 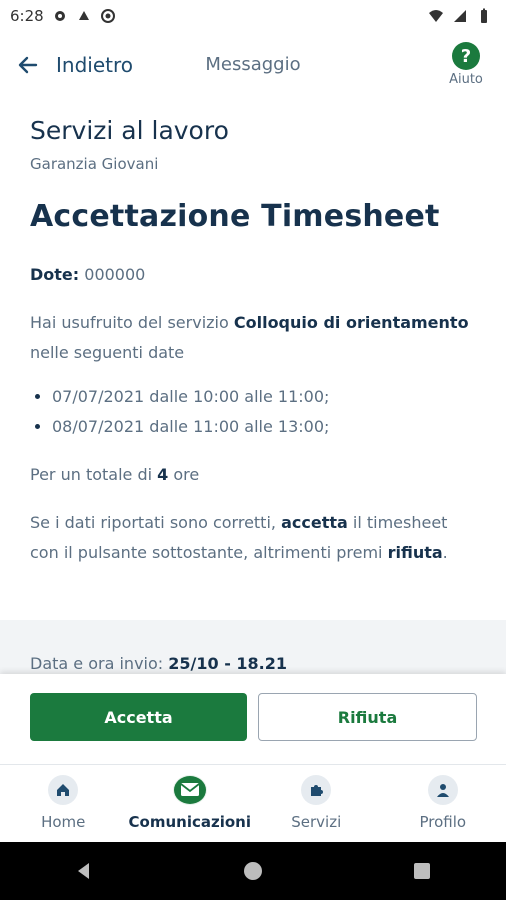 What do you see at coordinates (94, 474) in the screenshot?
I see `total-prefix: Per un totale di` at bounding box center [94, 474].